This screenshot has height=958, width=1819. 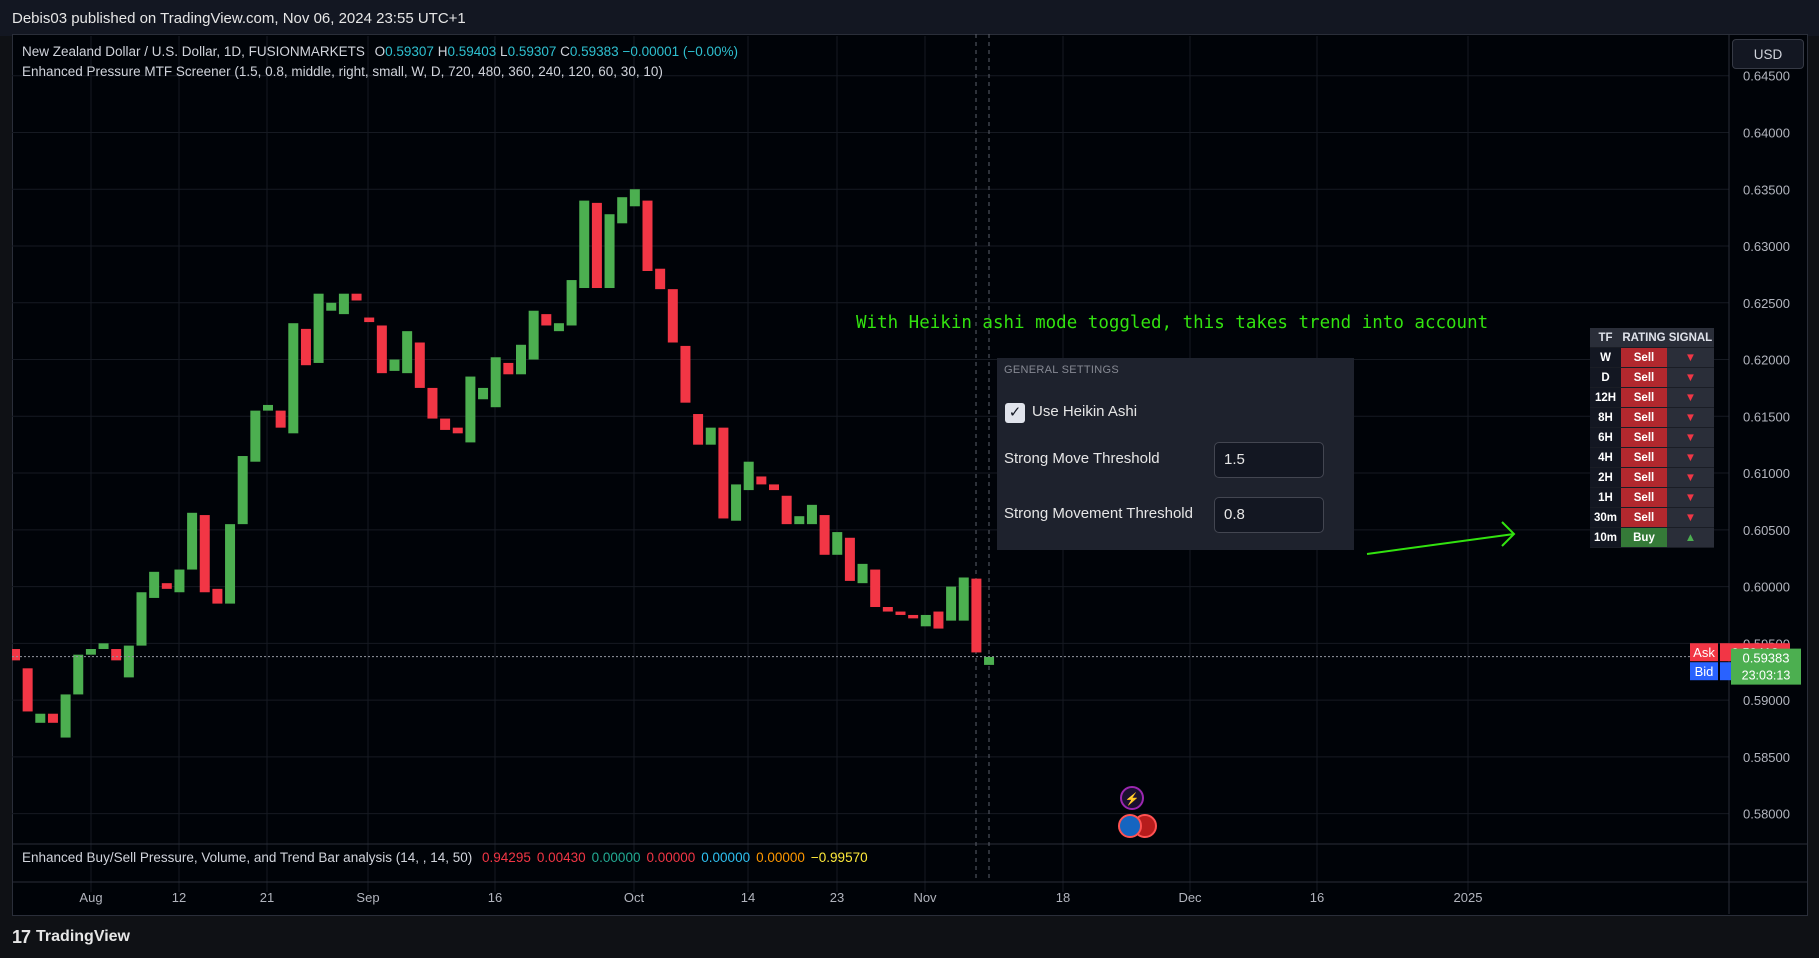 I want to click on high-label: H, so click(x=442, y=51).